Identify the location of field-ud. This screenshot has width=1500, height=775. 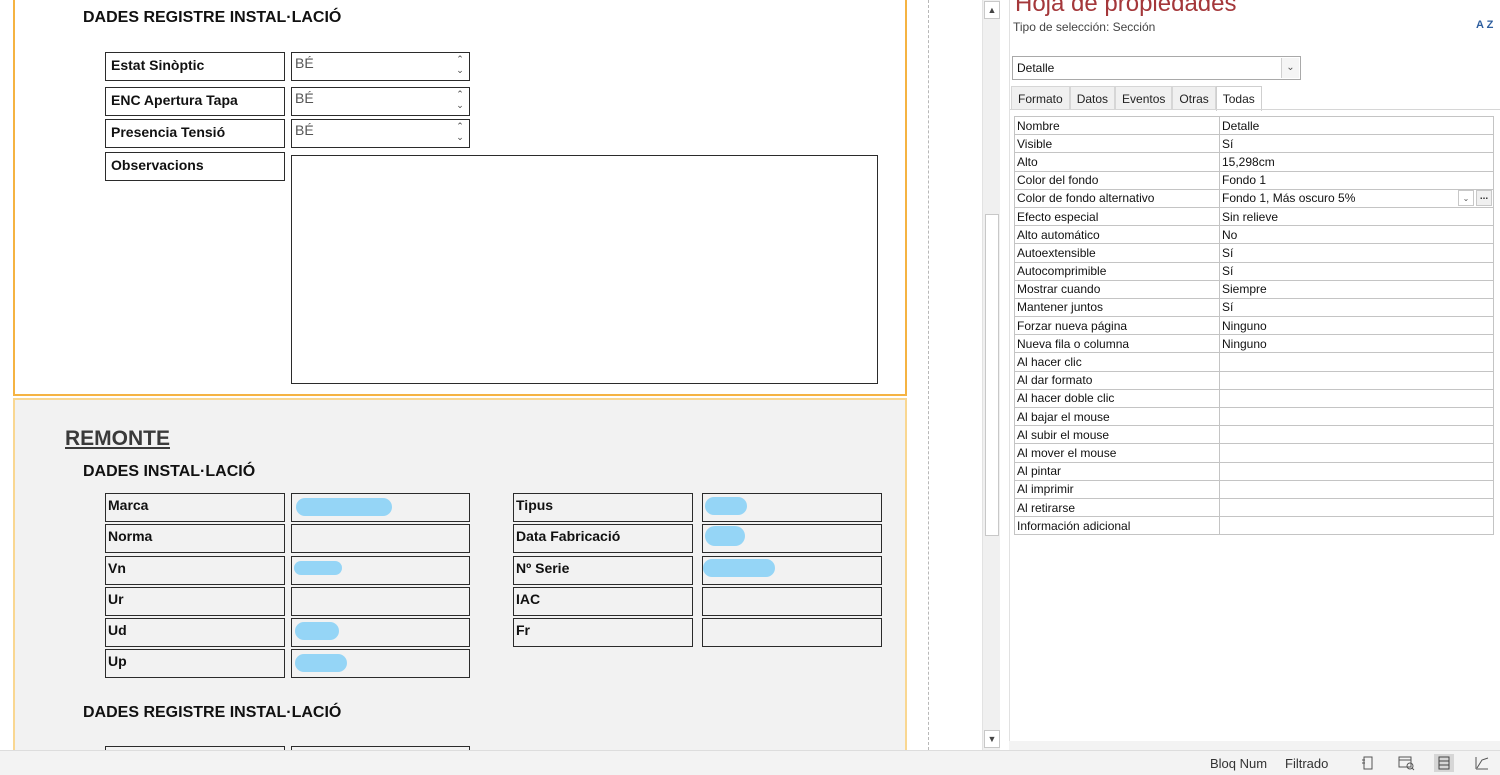
(380, 632).